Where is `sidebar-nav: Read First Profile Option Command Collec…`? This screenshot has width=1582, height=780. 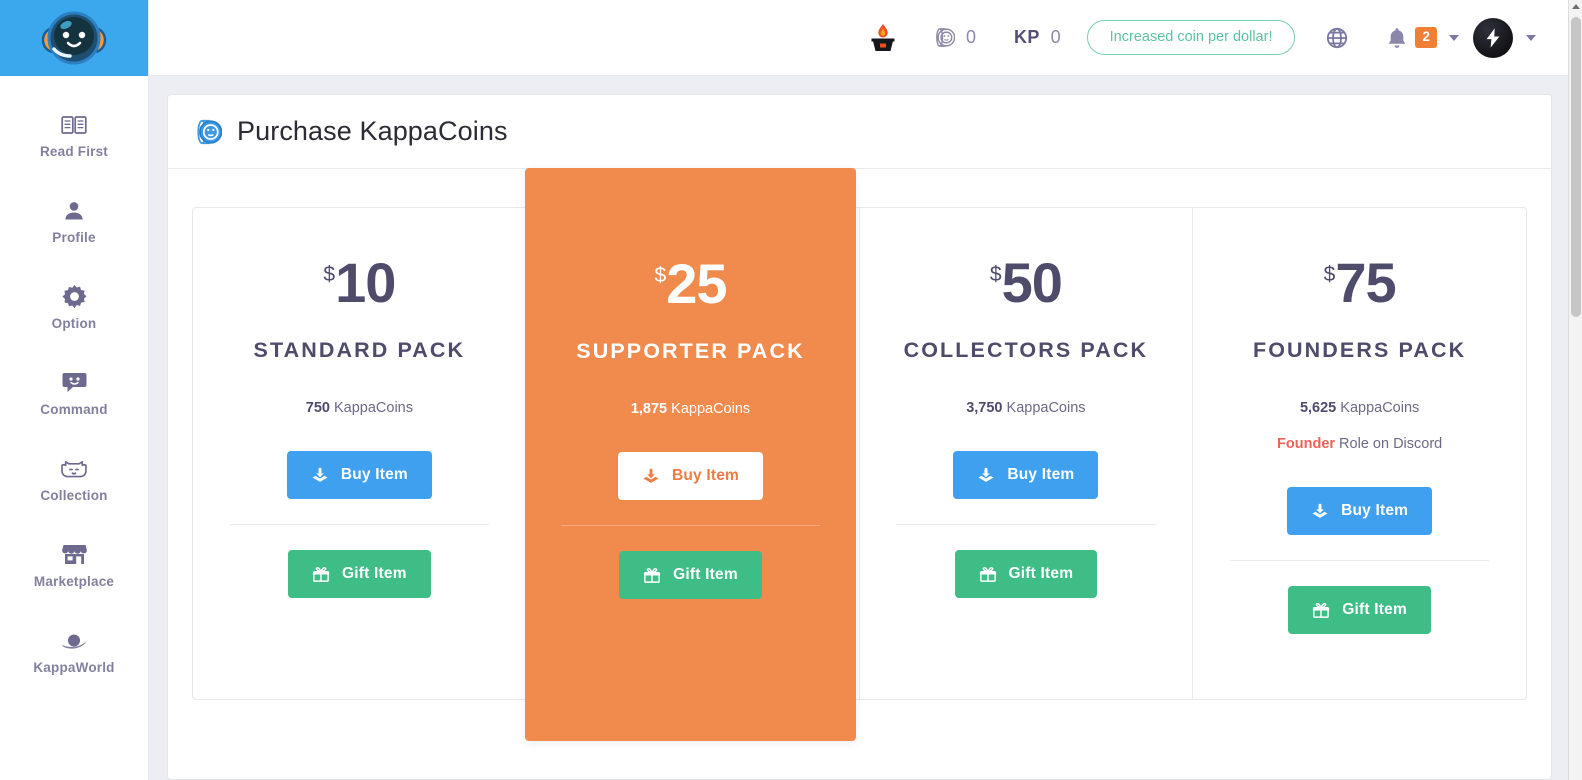 sidebar-nav: Read First Profile Option Command Collec… is located at coordinates (74, 385).